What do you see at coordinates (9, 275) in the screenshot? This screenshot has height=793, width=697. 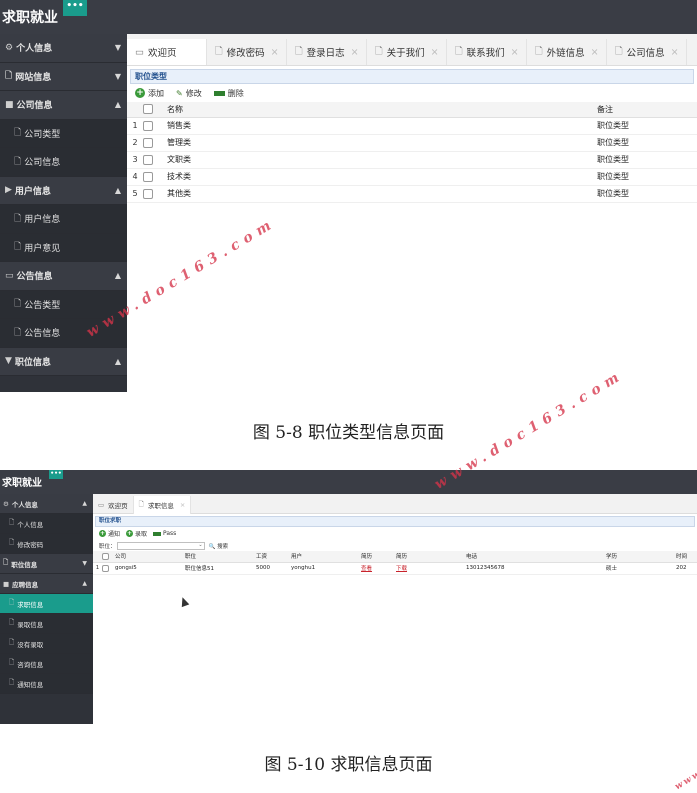 I see `monitor-icon: ▭` at bounding box center [9, 275].